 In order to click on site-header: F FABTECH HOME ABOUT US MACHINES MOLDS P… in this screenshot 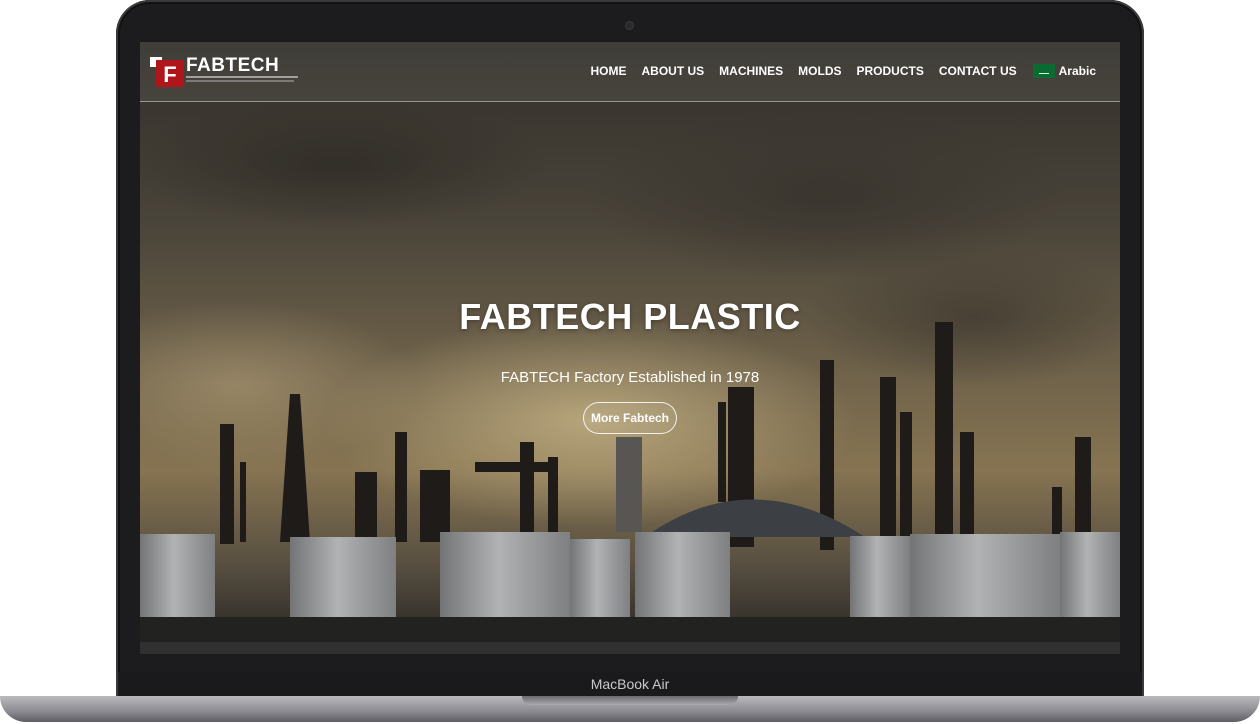, I will do `click(630, 72)`.